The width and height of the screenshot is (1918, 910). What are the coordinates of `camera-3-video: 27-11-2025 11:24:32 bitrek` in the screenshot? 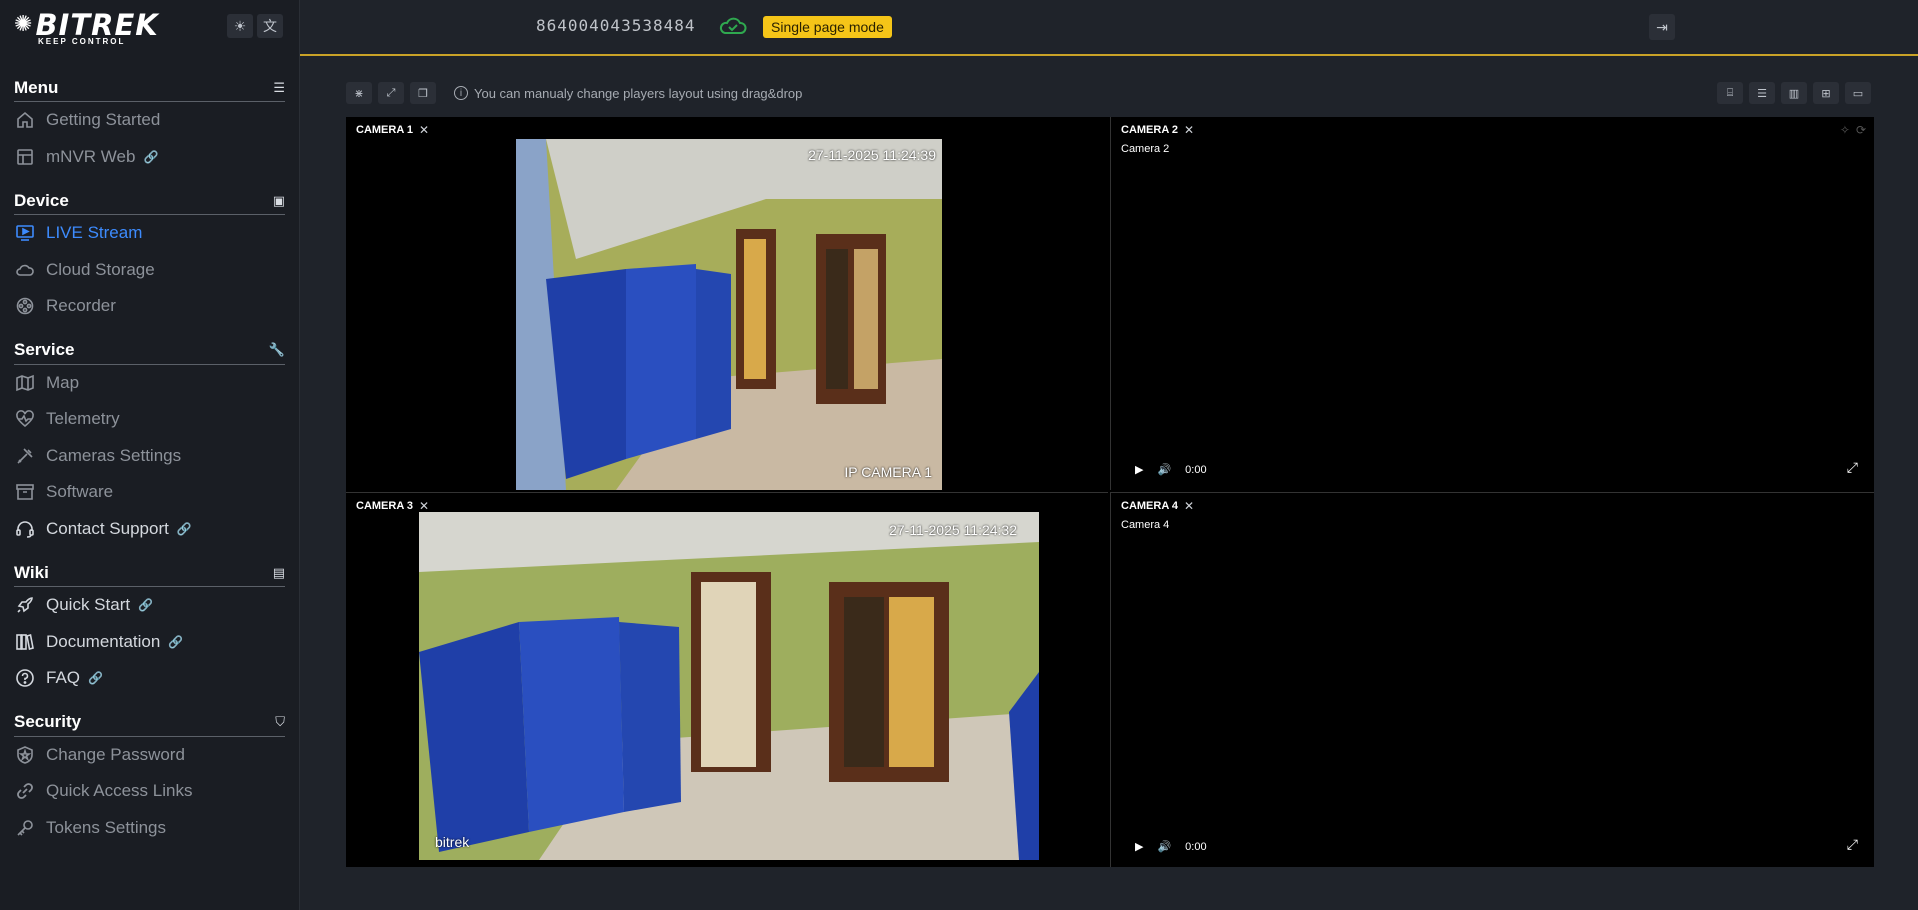 It's located at (729, 686).